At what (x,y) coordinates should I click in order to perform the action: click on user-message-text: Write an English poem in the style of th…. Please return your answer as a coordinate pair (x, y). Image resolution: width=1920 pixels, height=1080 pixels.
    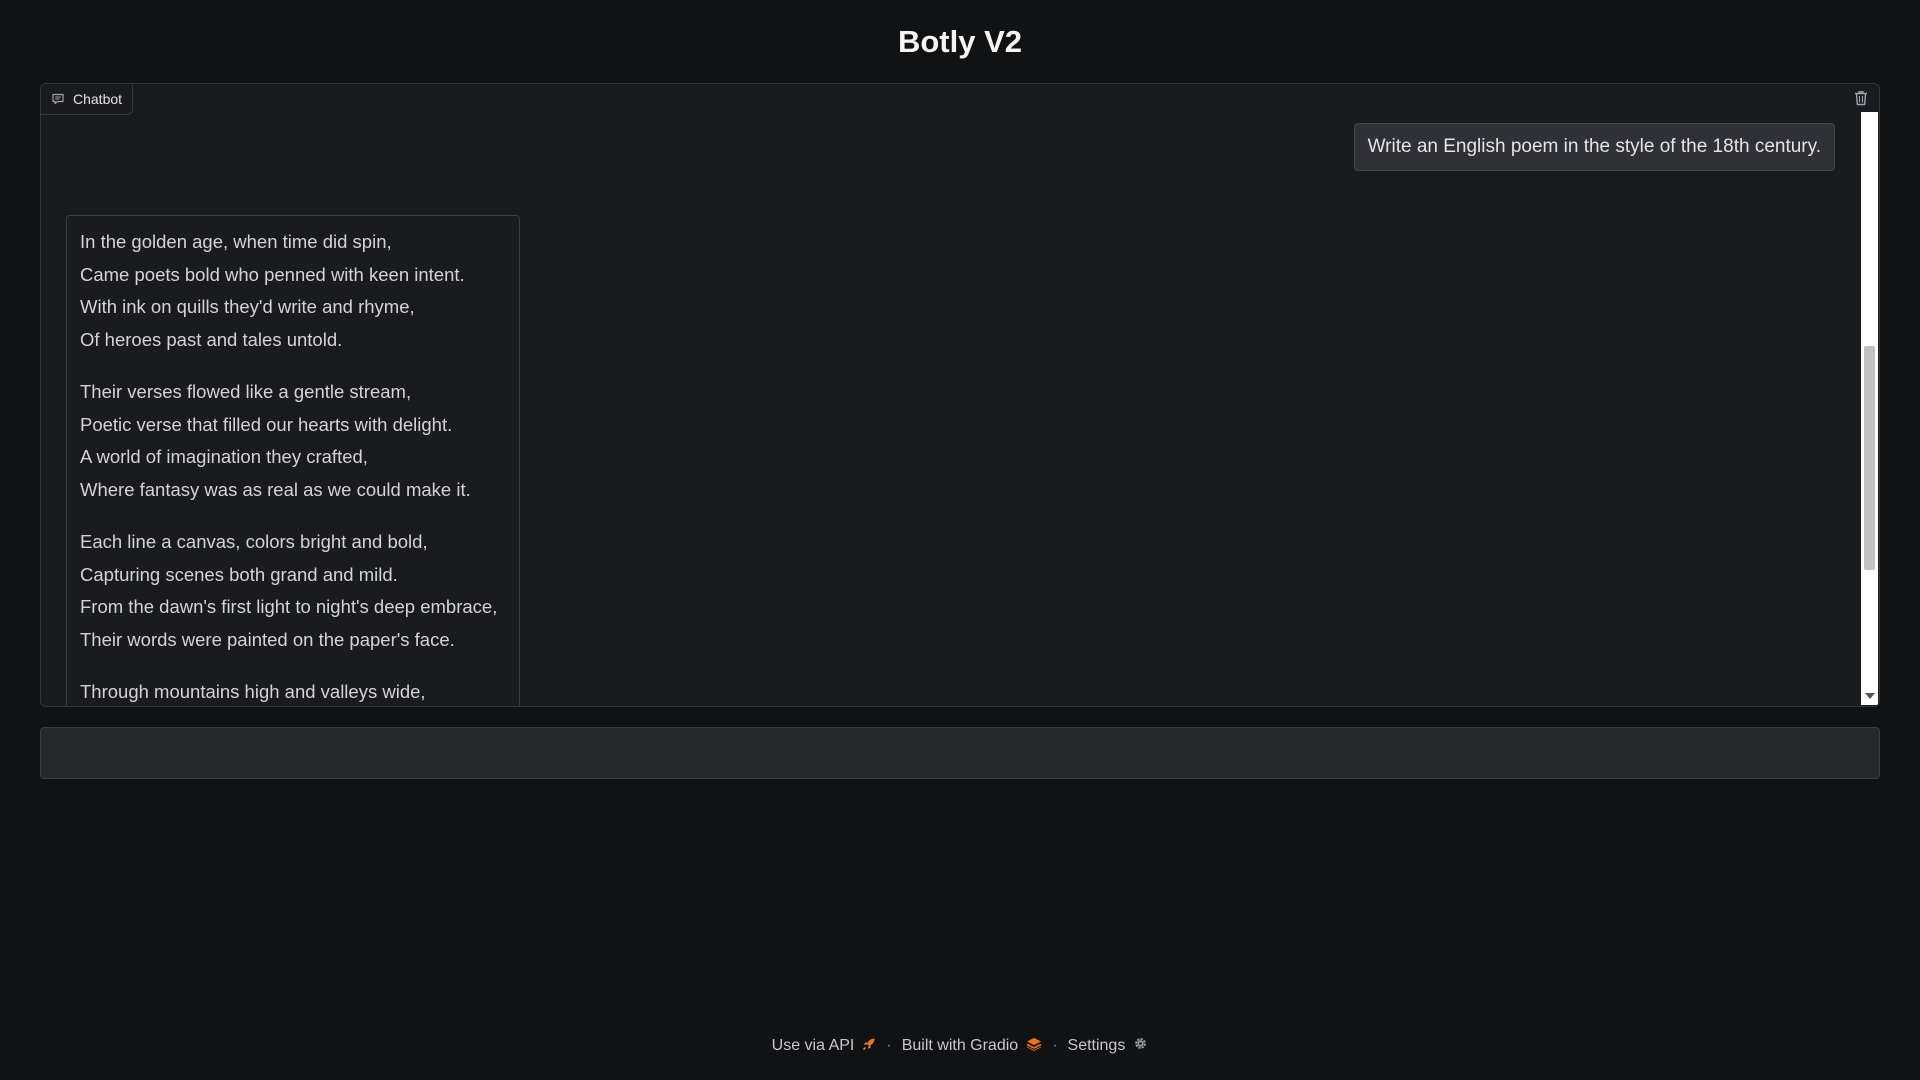
    Looking at the image, I should click on (1594, 146).